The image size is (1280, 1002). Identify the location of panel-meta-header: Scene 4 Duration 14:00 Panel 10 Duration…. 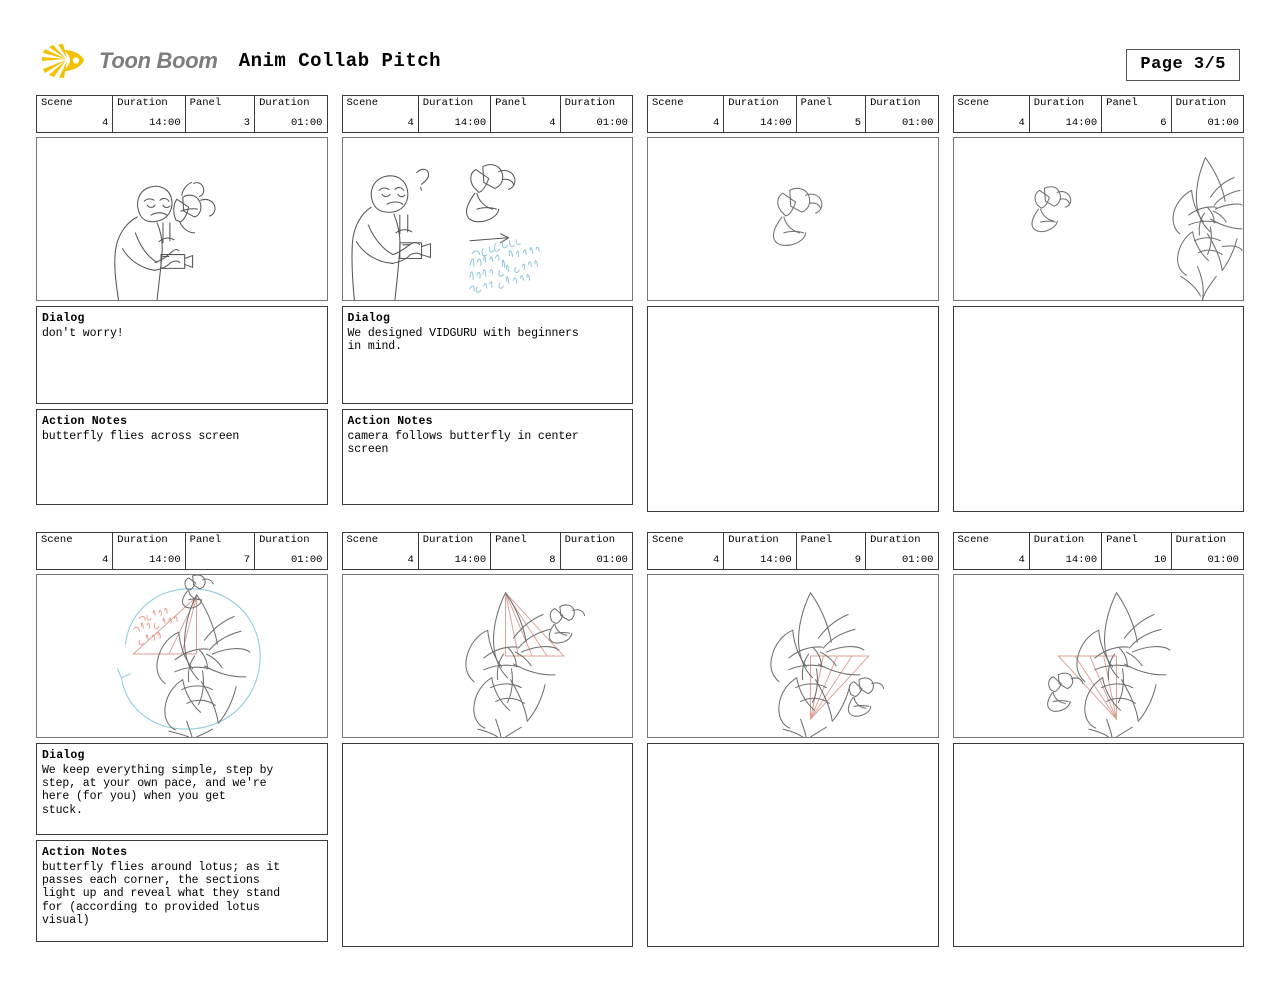
(1098, 551).